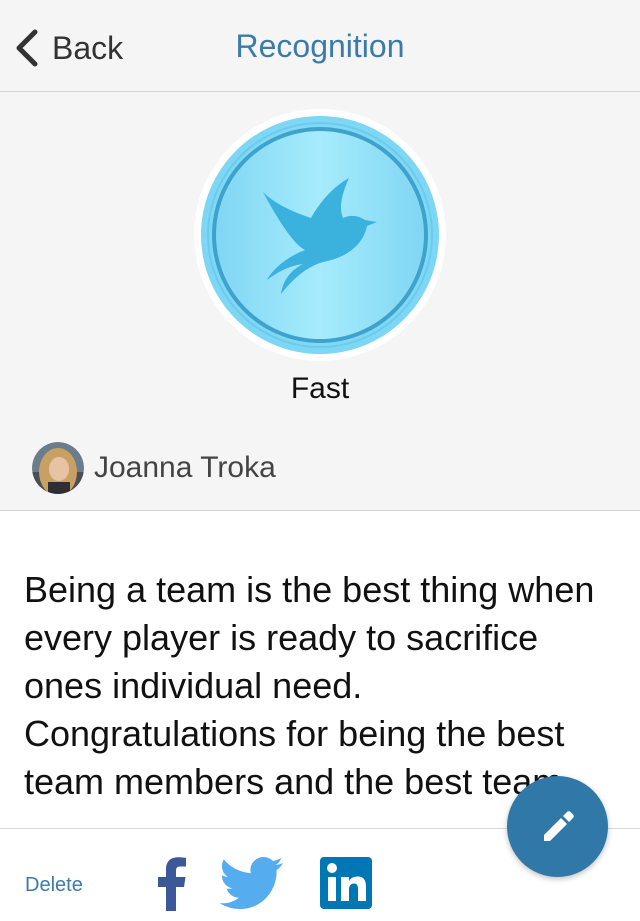 The width and height of the screenshot is (640, 921). I want to click on twitter-icon, so click(252, 883).